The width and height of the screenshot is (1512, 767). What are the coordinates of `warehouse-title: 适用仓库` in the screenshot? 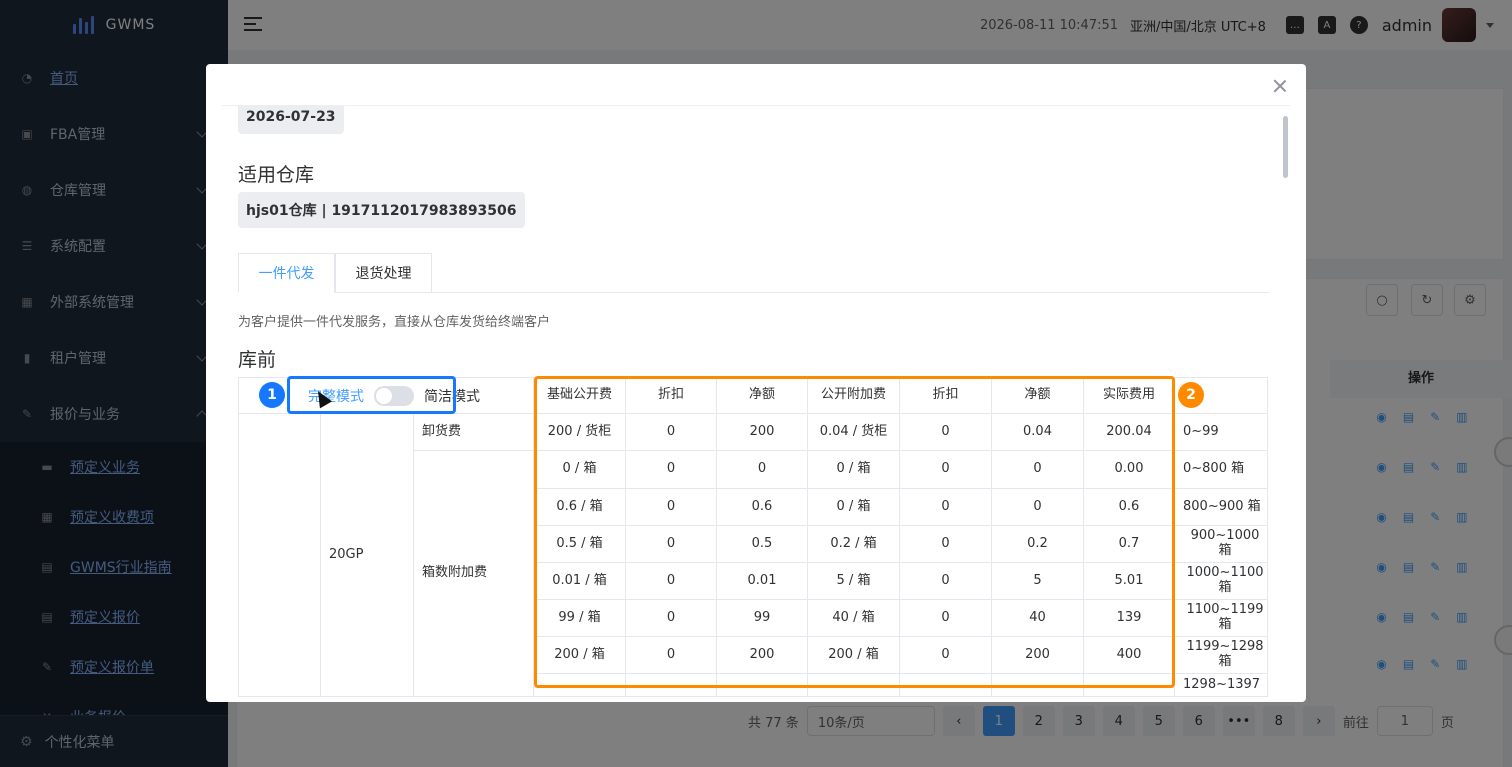 It's located at (276, 175).